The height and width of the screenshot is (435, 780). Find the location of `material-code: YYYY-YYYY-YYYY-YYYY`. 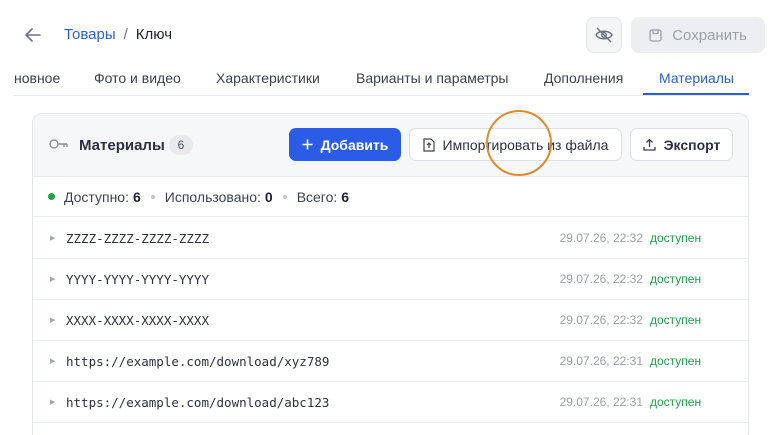

material-code: YYYY-YYYY-YYYY-YYYY is located at coordinates (137, 279).